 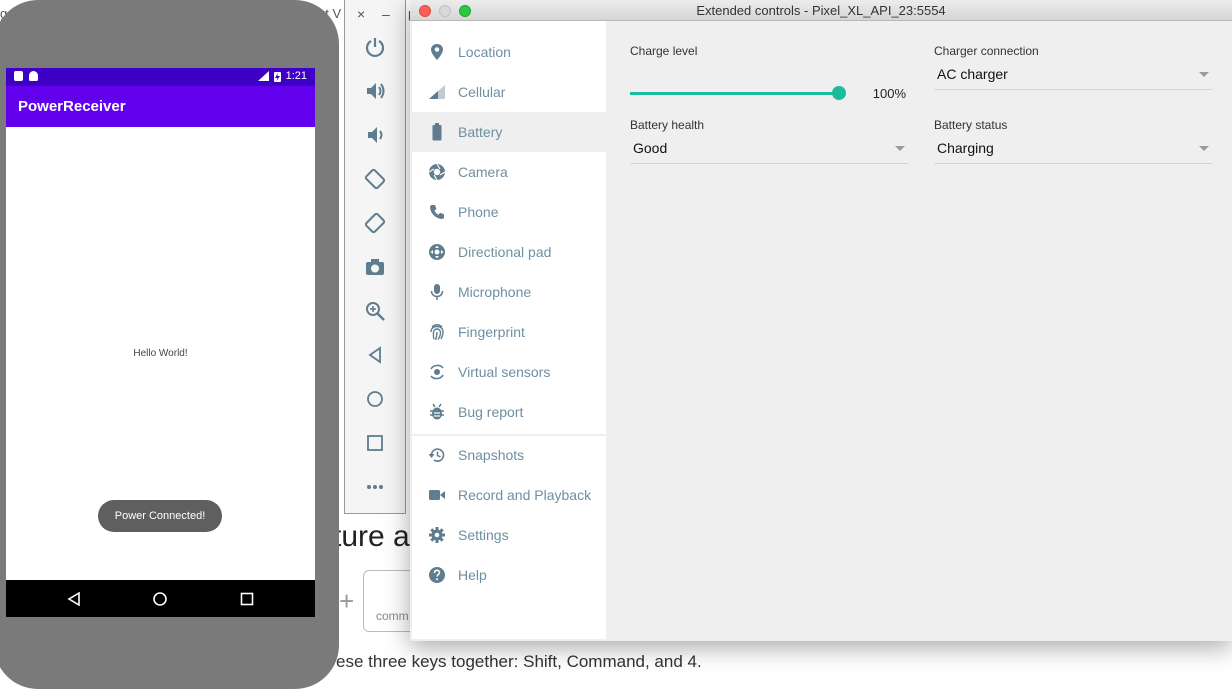 What do you see at coordinates (437, 535) in the screenshot?
I see `gear-icon` at bounding box center [437, 535].